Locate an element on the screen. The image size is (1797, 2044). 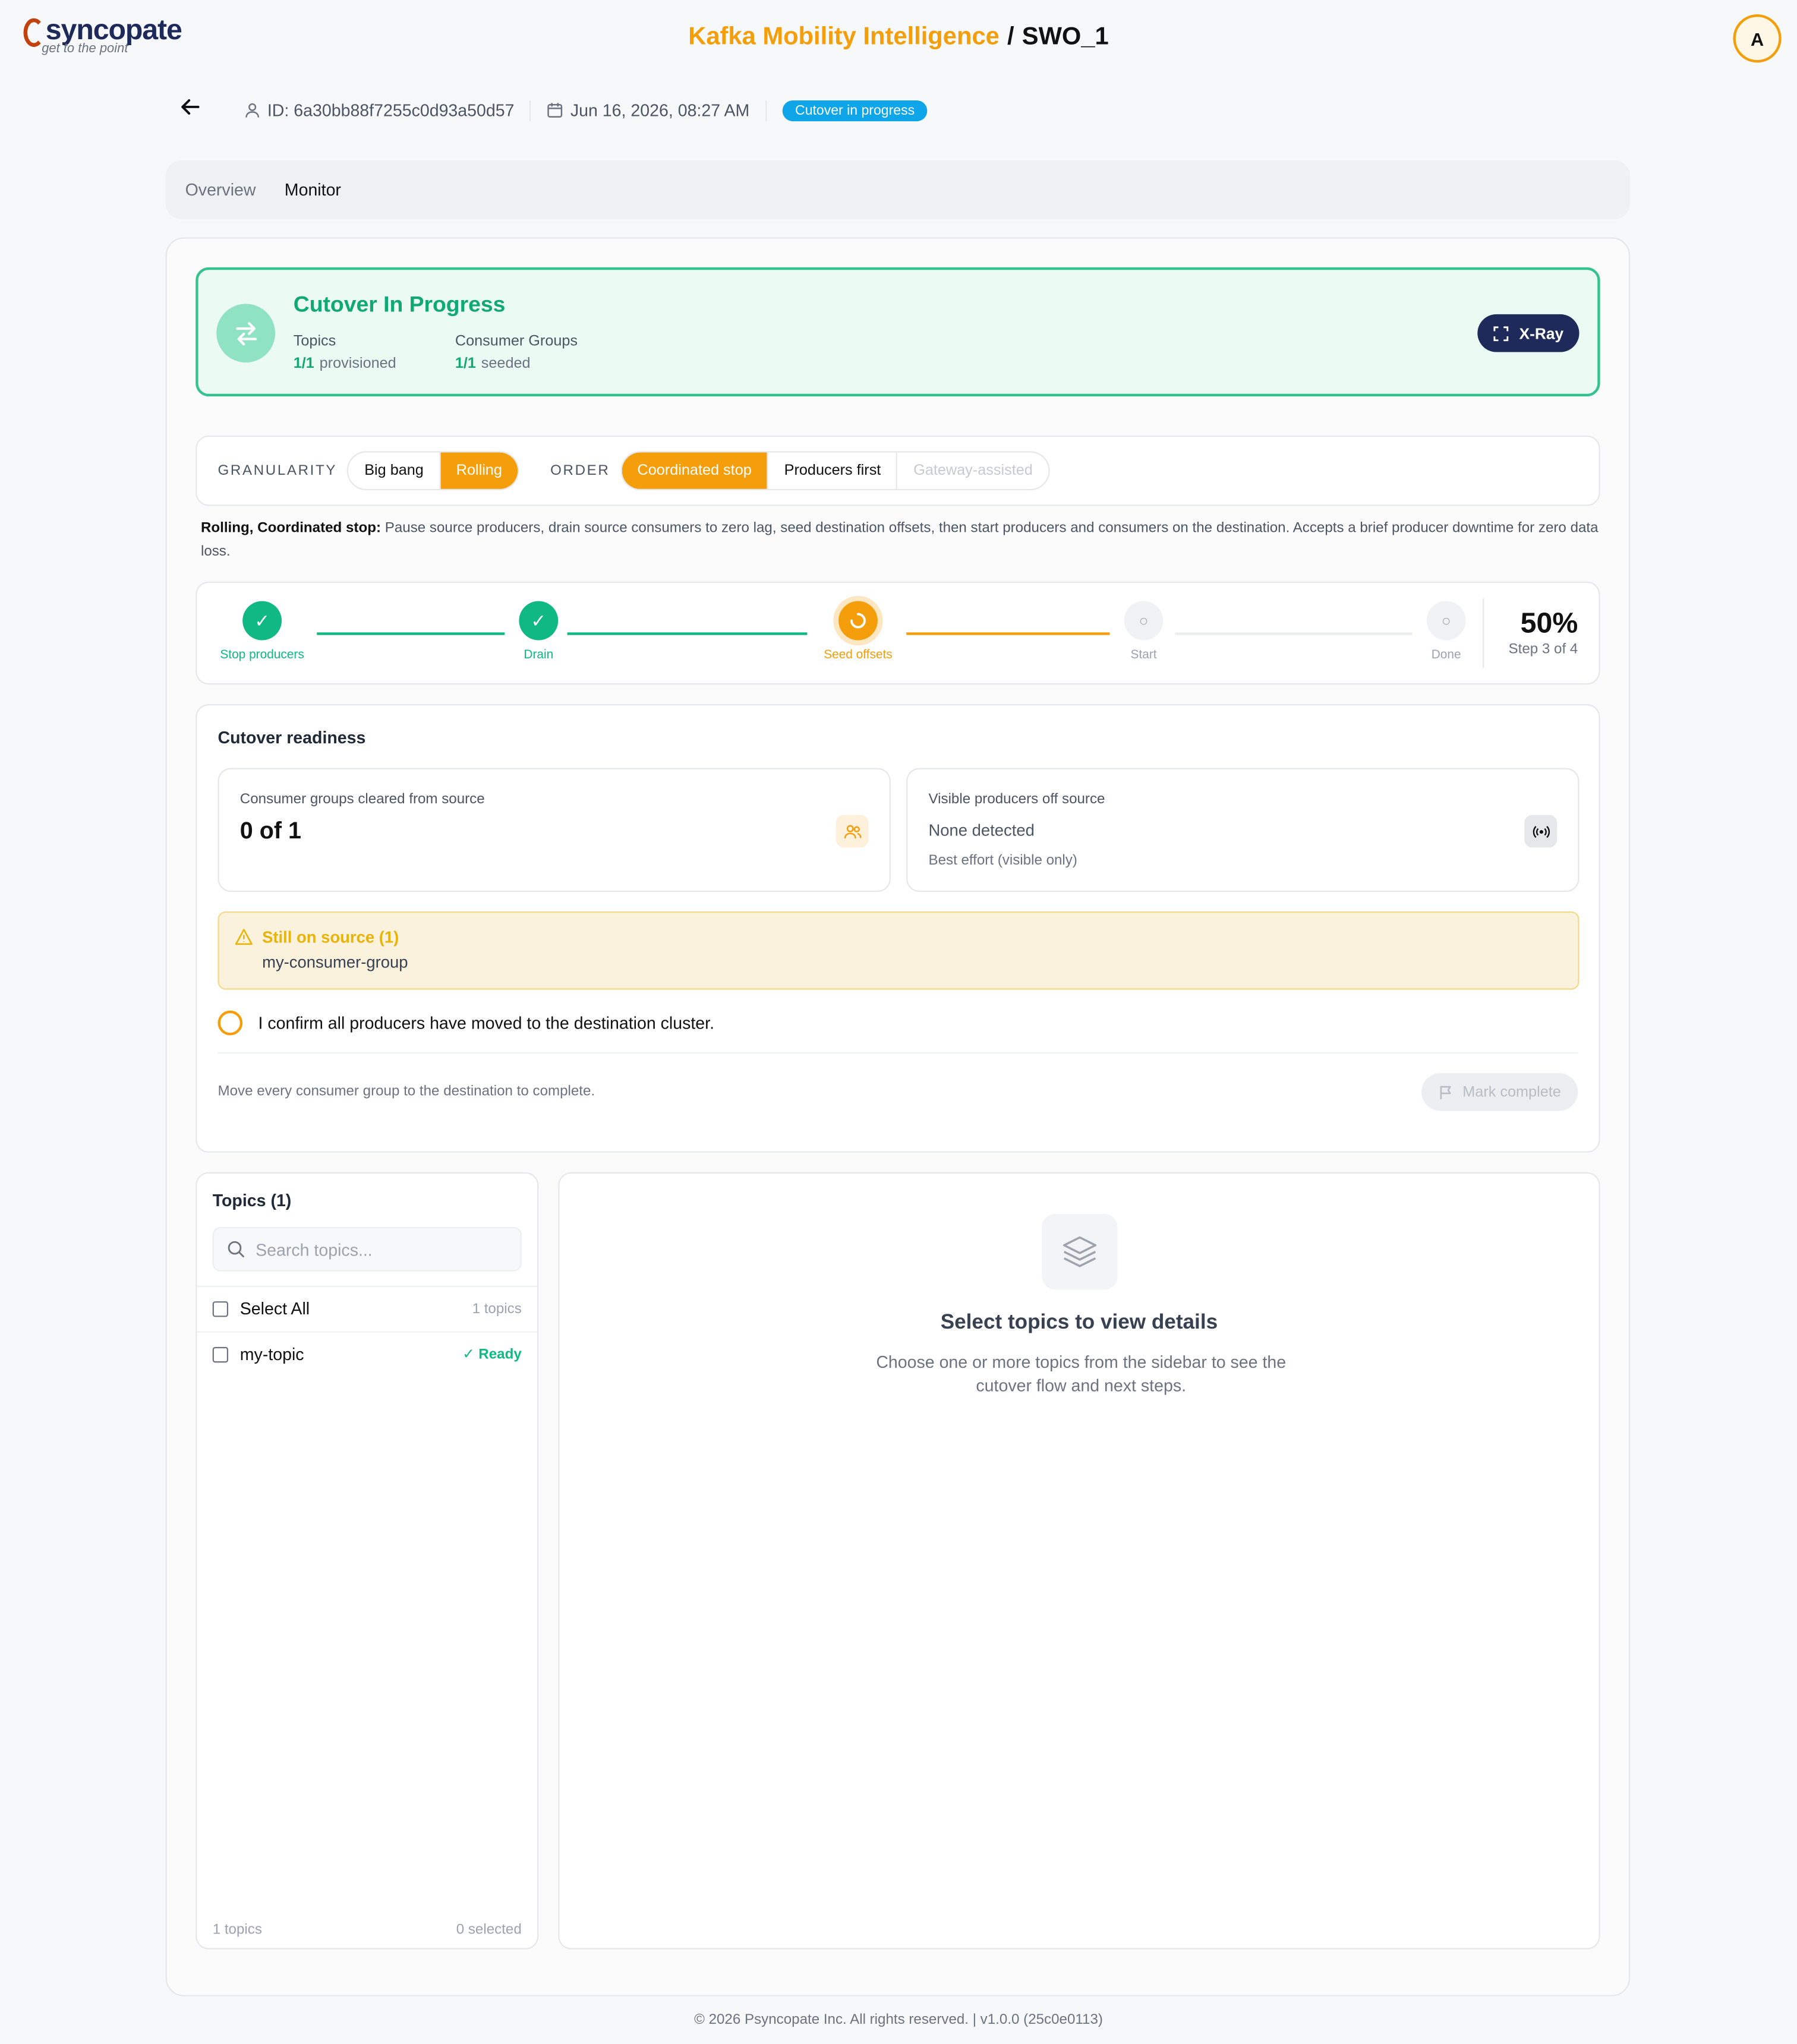
topics-footer-count: 1 topics is located at coordinates (237, 1930).